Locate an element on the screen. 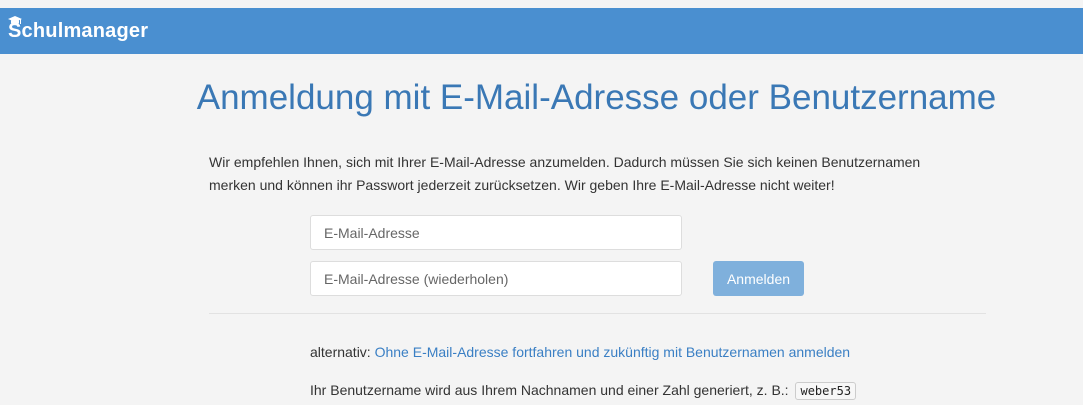 The height and width of the screenshot is (405, 1083). brand-name: Schulmanager is located at coordinates (78, 31).